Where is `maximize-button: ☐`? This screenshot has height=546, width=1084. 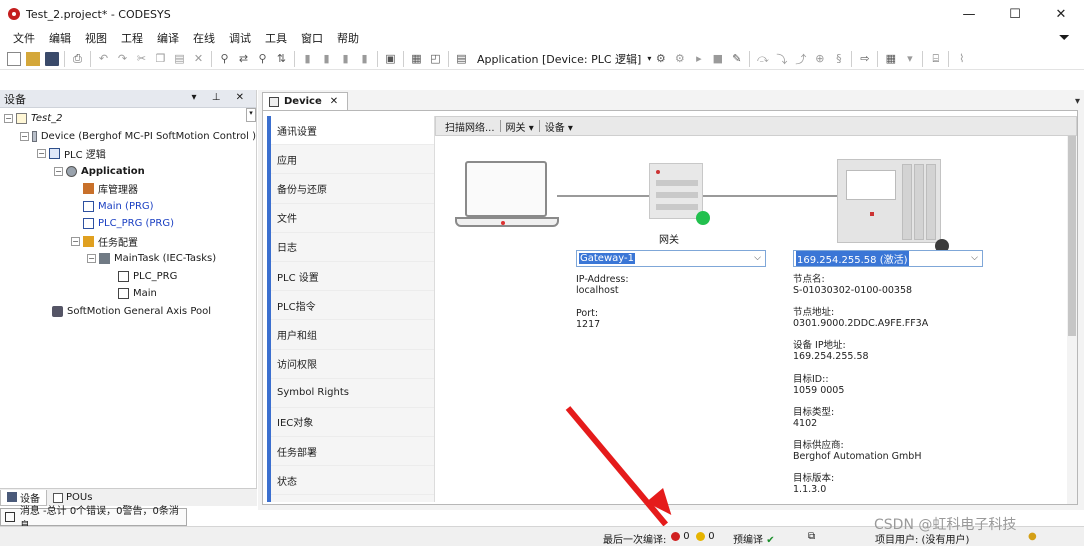
maximize-button: ☐ is located at coordinates (1015, 14).